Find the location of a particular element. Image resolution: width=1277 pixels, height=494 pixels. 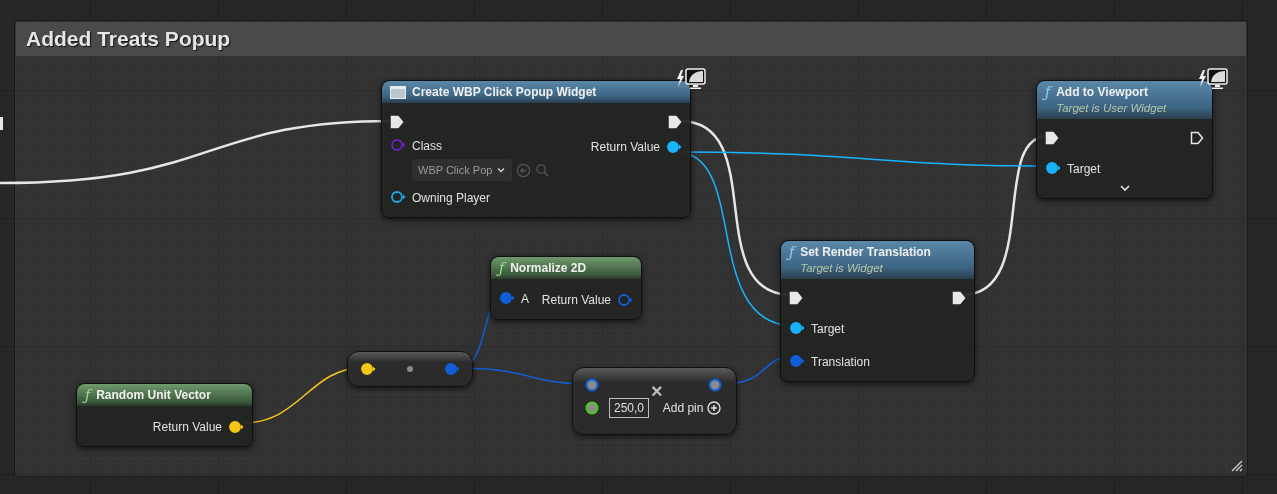

add-pin-button: Add pin is located at coordinates (692, 408).